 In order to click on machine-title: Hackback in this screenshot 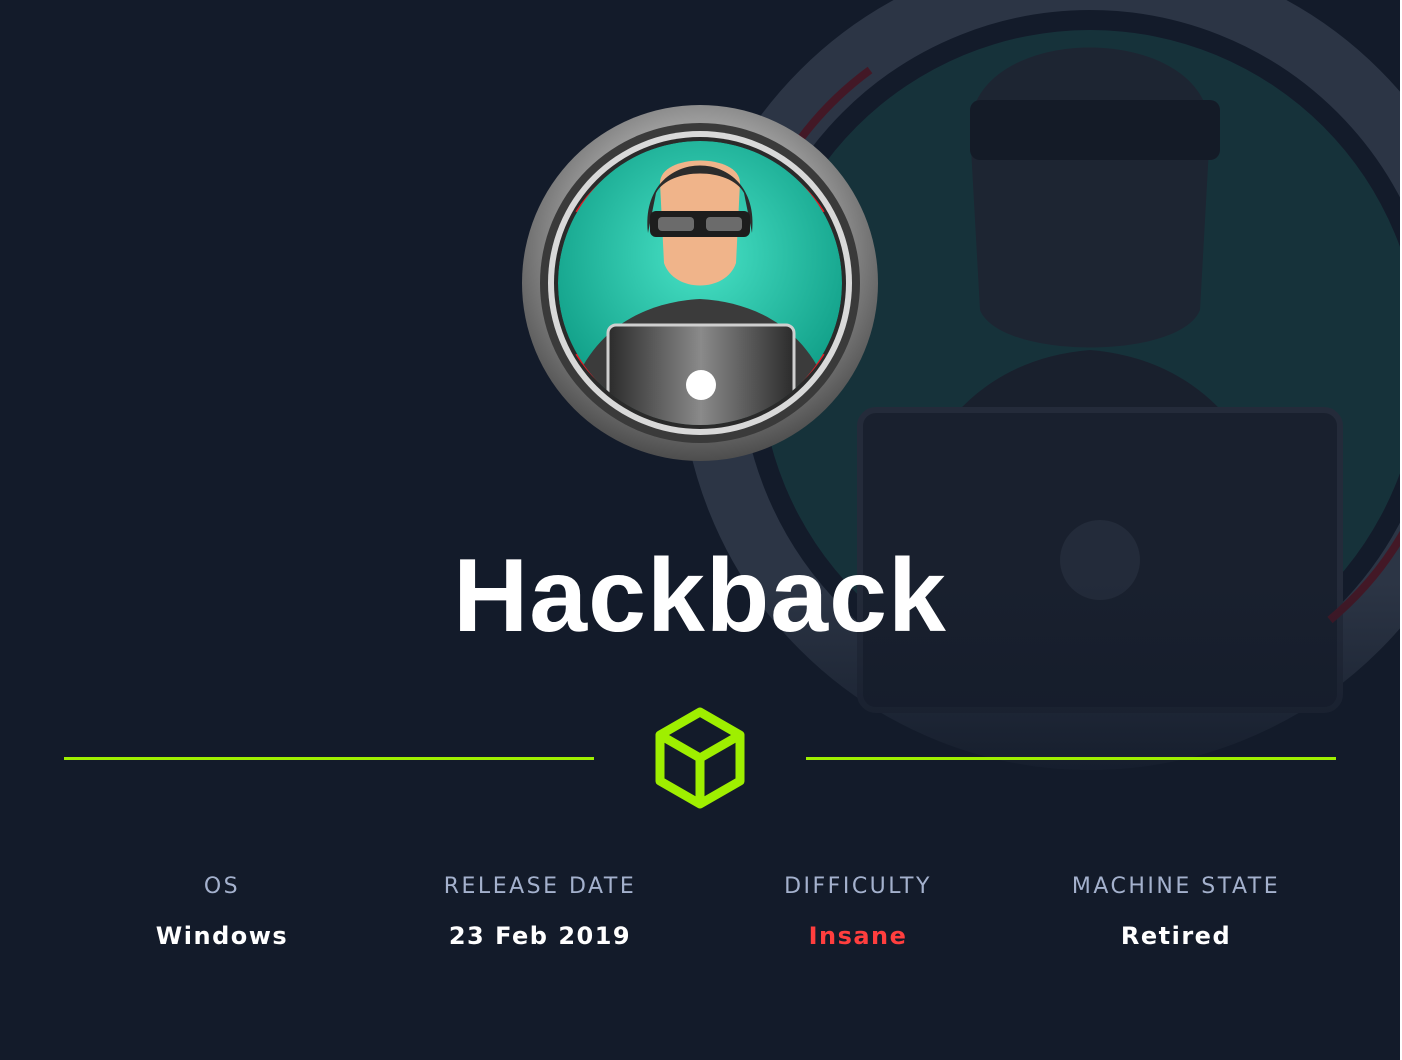, I will do `click(700, 596)`.